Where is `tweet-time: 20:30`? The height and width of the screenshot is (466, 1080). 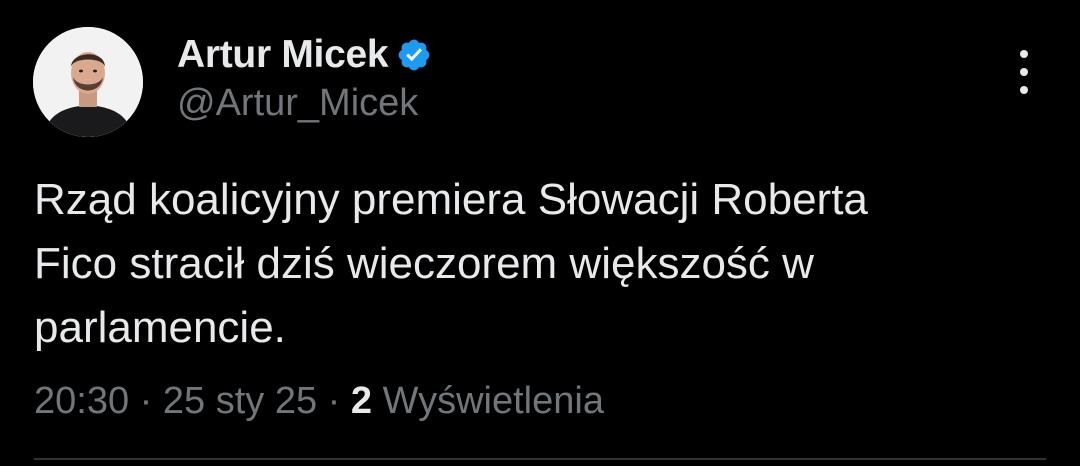
tweet-time: 20:30 is located at coordinates (81, 401).